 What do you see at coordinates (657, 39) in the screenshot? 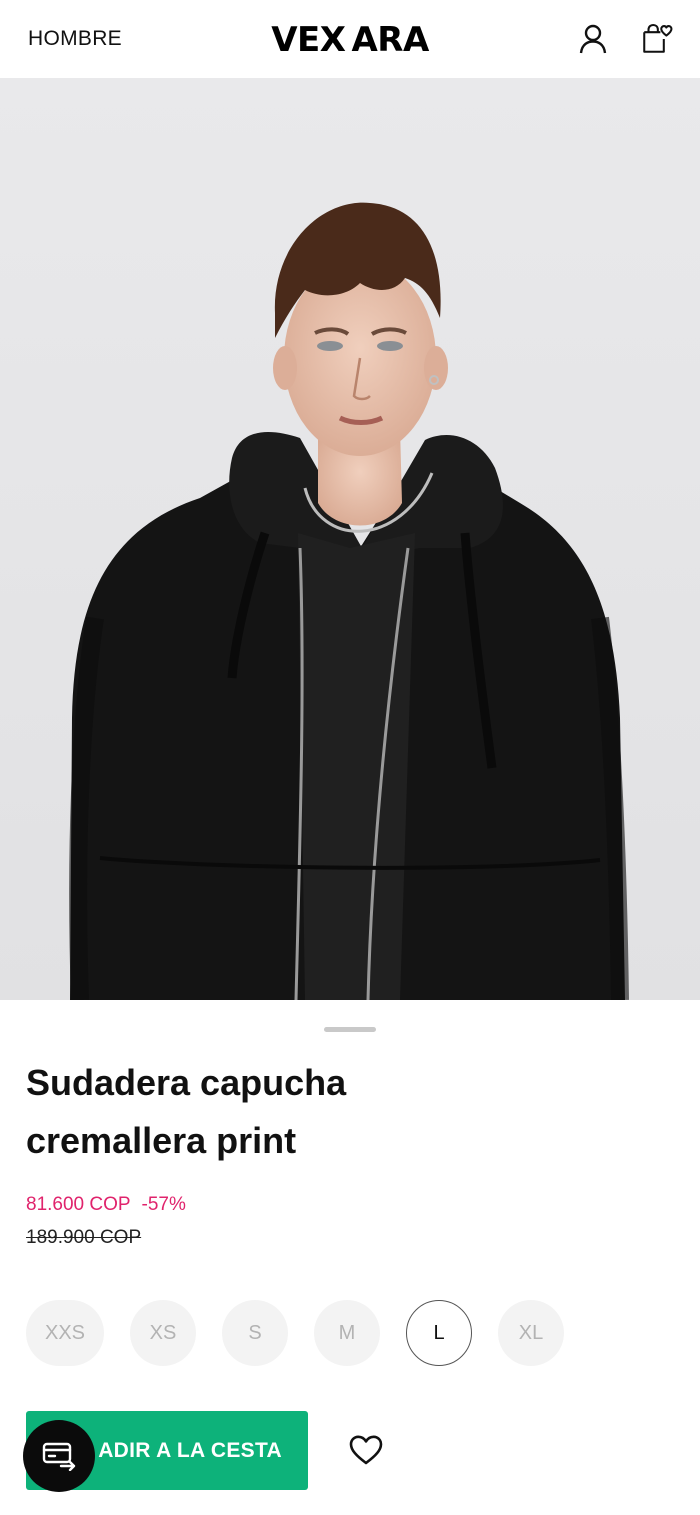
I see `shopping-bag-heart-icon` at bounding box center [657, 39].